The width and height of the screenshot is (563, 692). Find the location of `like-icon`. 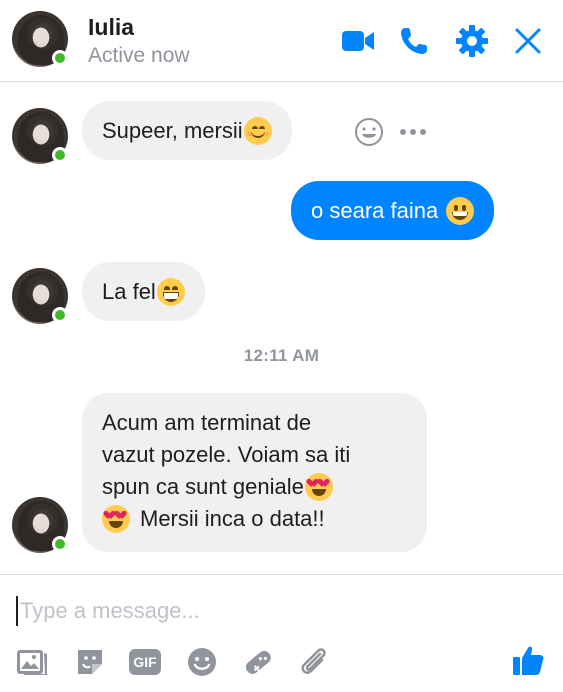

like-icon is located at coordinates (528, 660).